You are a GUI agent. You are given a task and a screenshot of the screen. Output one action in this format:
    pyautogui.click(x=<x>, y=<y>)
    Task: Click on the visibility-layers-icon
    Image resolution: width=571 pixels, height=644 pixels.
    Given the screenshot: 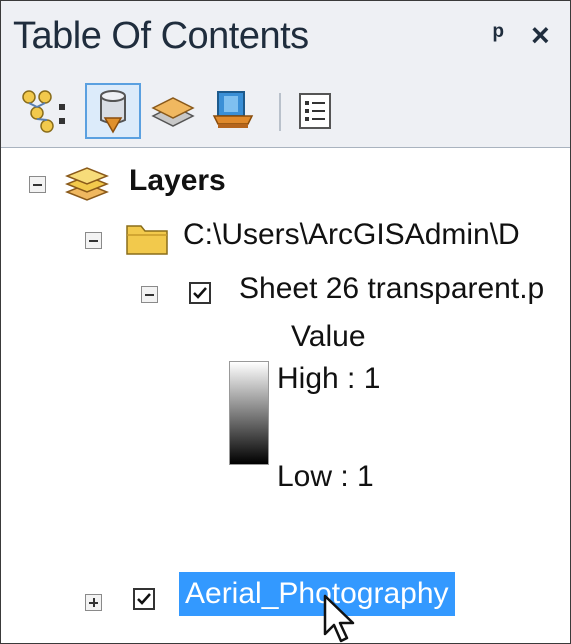 What is the action you would take?
    pyautogui.click(x=173, y=112)
    